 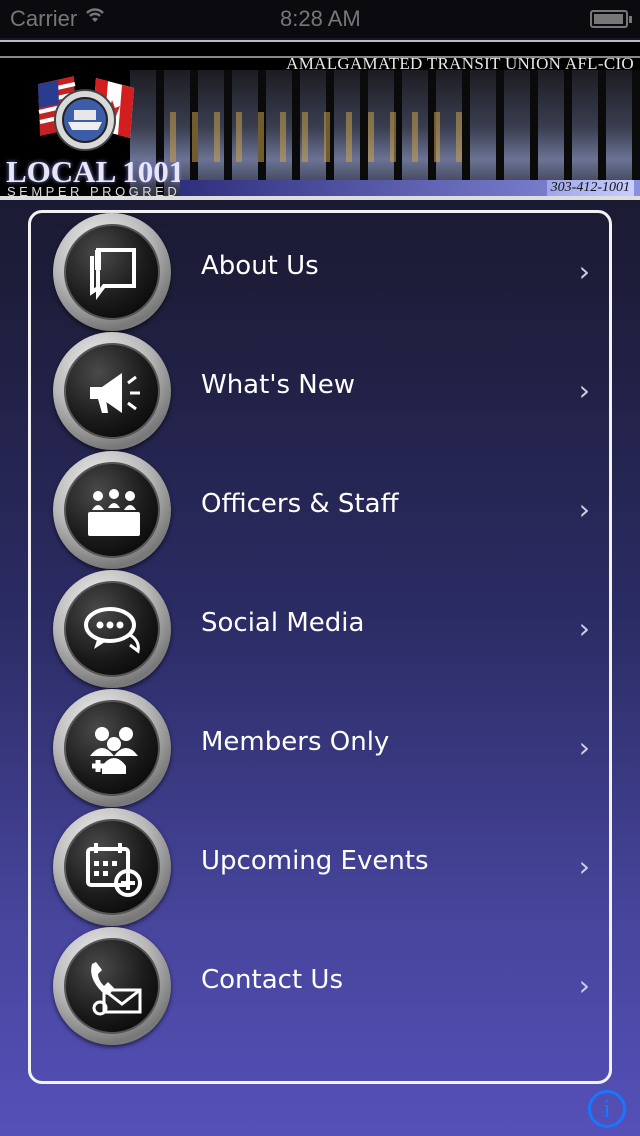 I want to click on megaphone-icon, so click(x=112, y=391).